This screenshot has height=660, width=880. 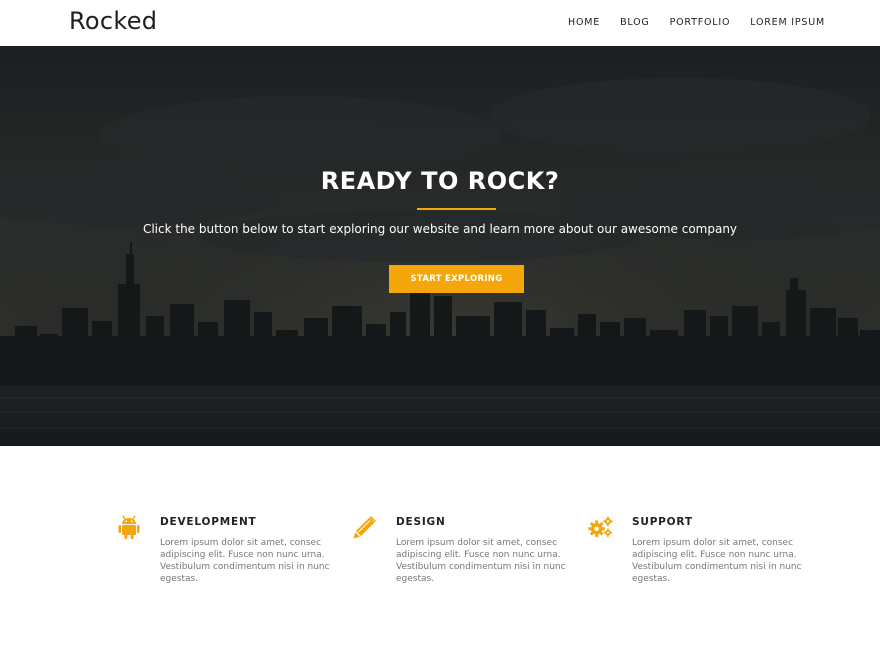 What do you see at coordinates (635, 22) in the screenshot?
I see `nav-item-blog: BLOG` at bounding box center [635, 22].